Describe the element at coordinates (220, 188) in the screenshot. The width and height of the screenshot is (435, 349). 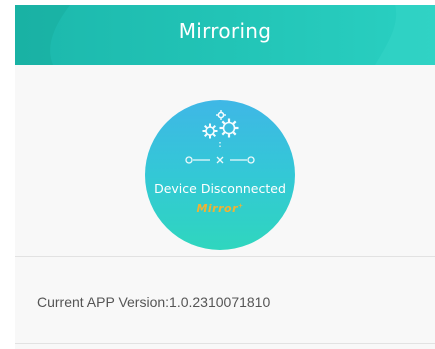
I see `connection-status-label: Device Disconnected` at that location.